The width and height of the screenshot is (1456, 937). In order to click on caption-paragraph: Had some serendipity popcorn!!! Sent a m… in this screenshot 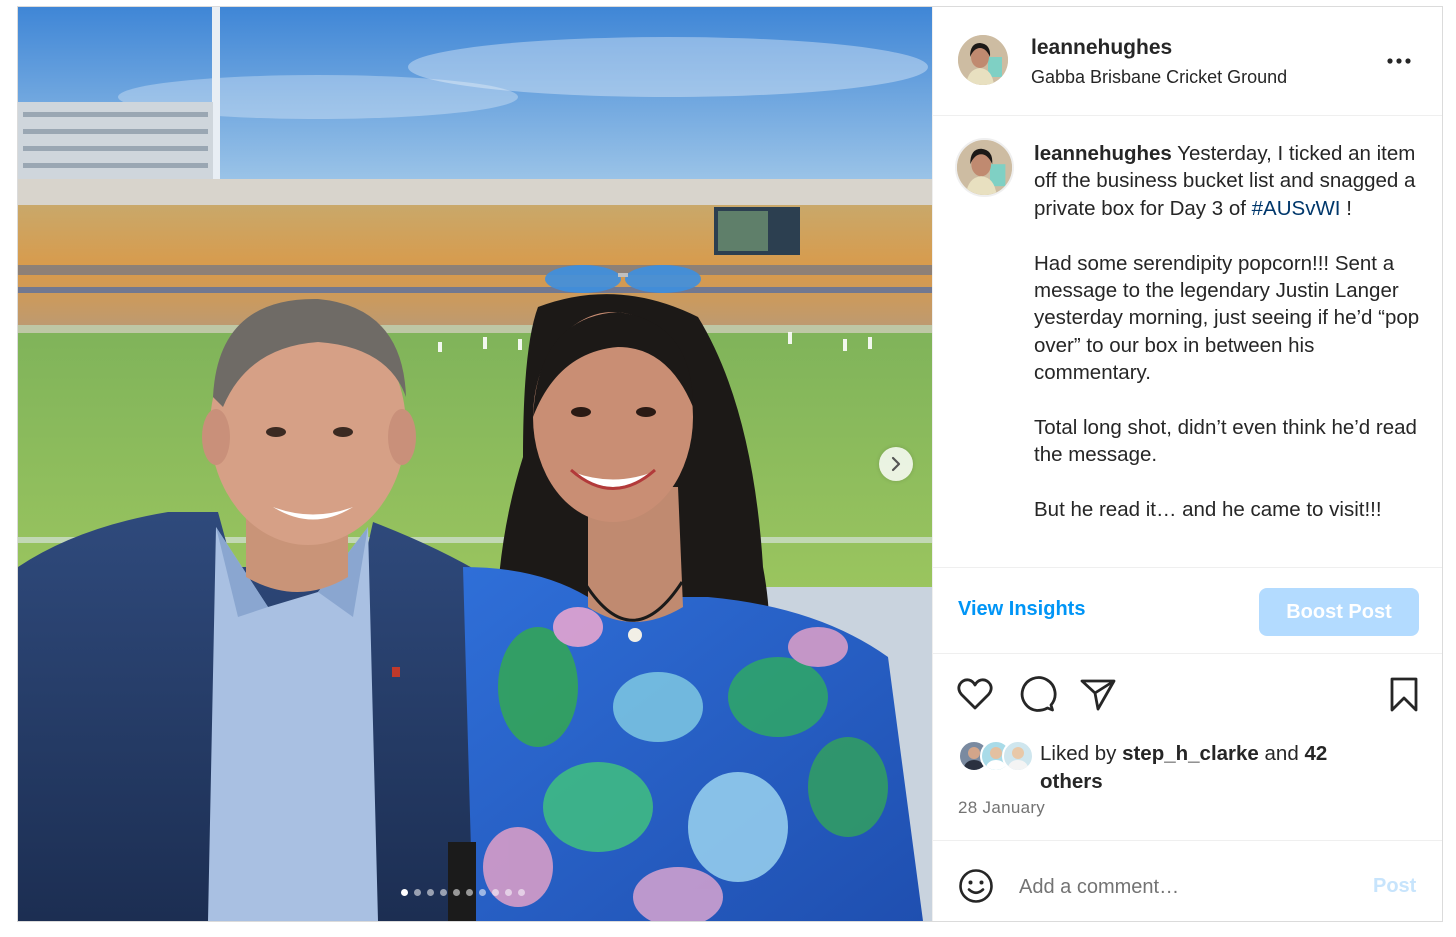, I will do `click(1227, 318)`.